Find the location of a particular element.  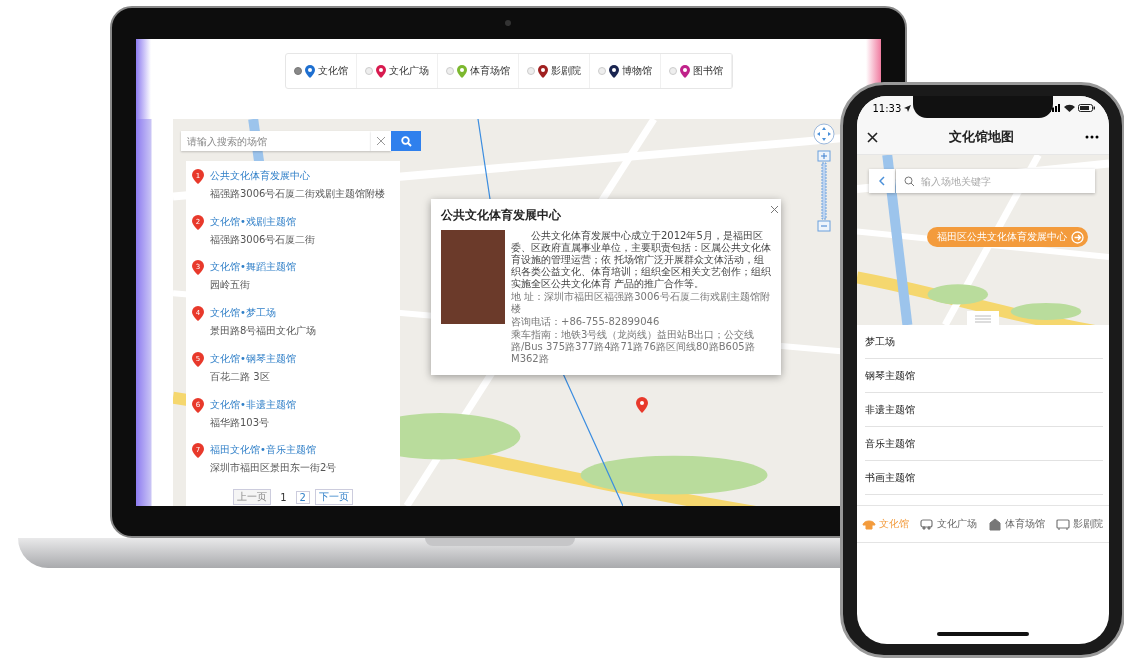

search-input: 输入场地关键字 is located at coordinates (1006, 181).